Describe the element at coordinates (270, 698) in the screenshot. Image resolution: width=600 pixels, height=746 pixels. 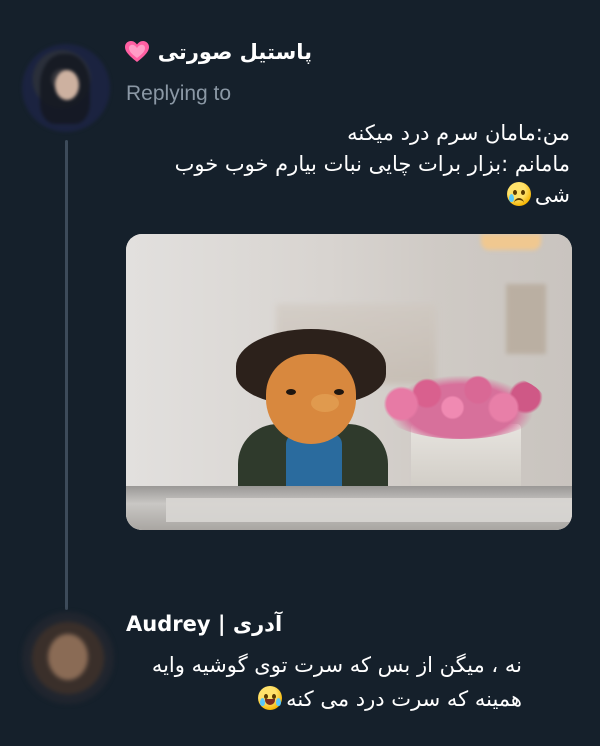
I see `laughing-crying-face-icon` at that location.